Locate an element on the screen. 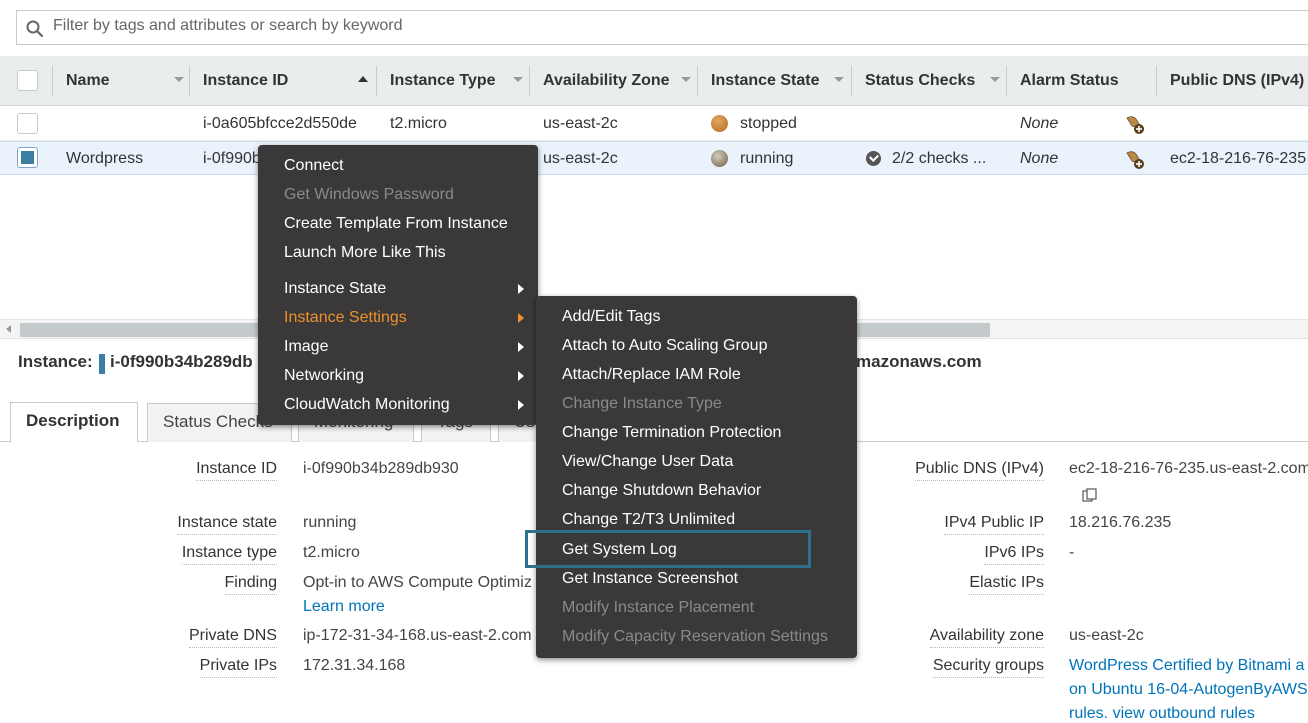  running-state-icon is located at coordinates (719, 158).